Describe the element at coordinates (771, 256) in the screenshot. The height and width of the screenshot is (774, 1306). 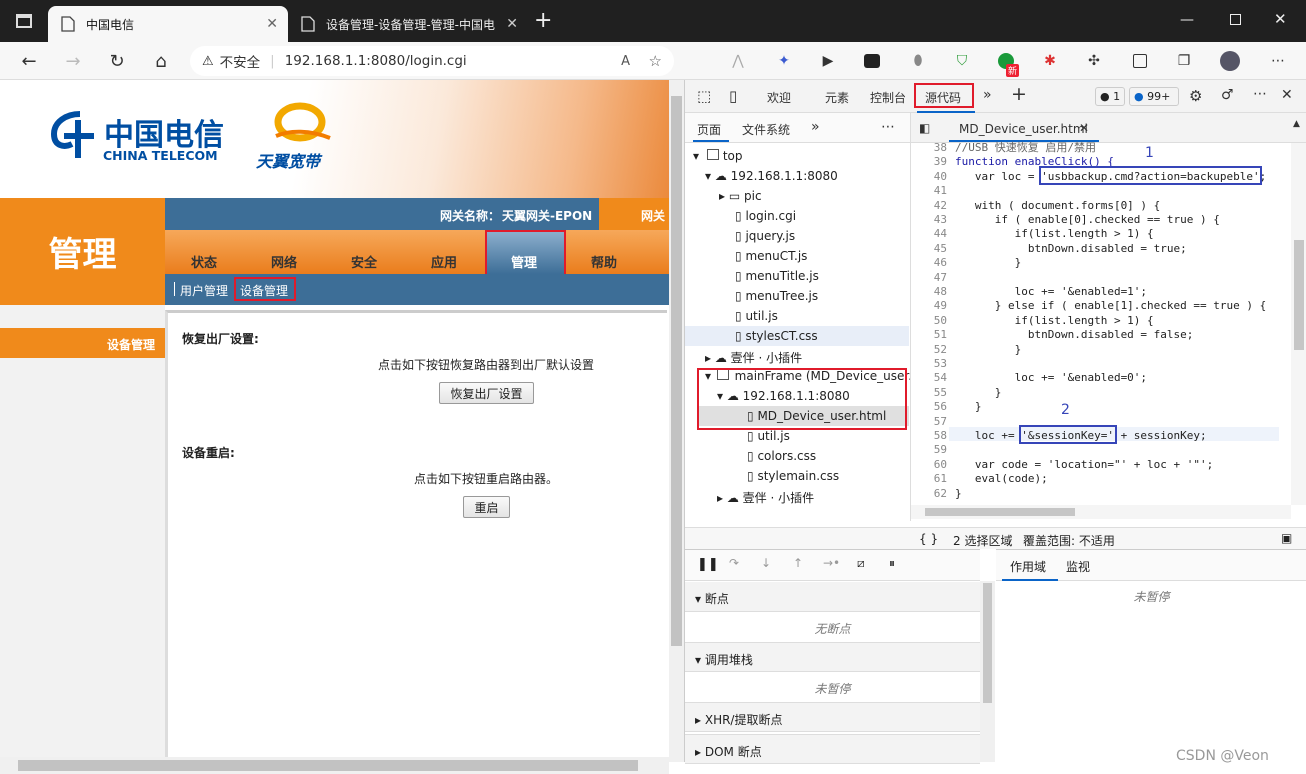
I see `tree-file: ▯ menuCT.js` at that location.